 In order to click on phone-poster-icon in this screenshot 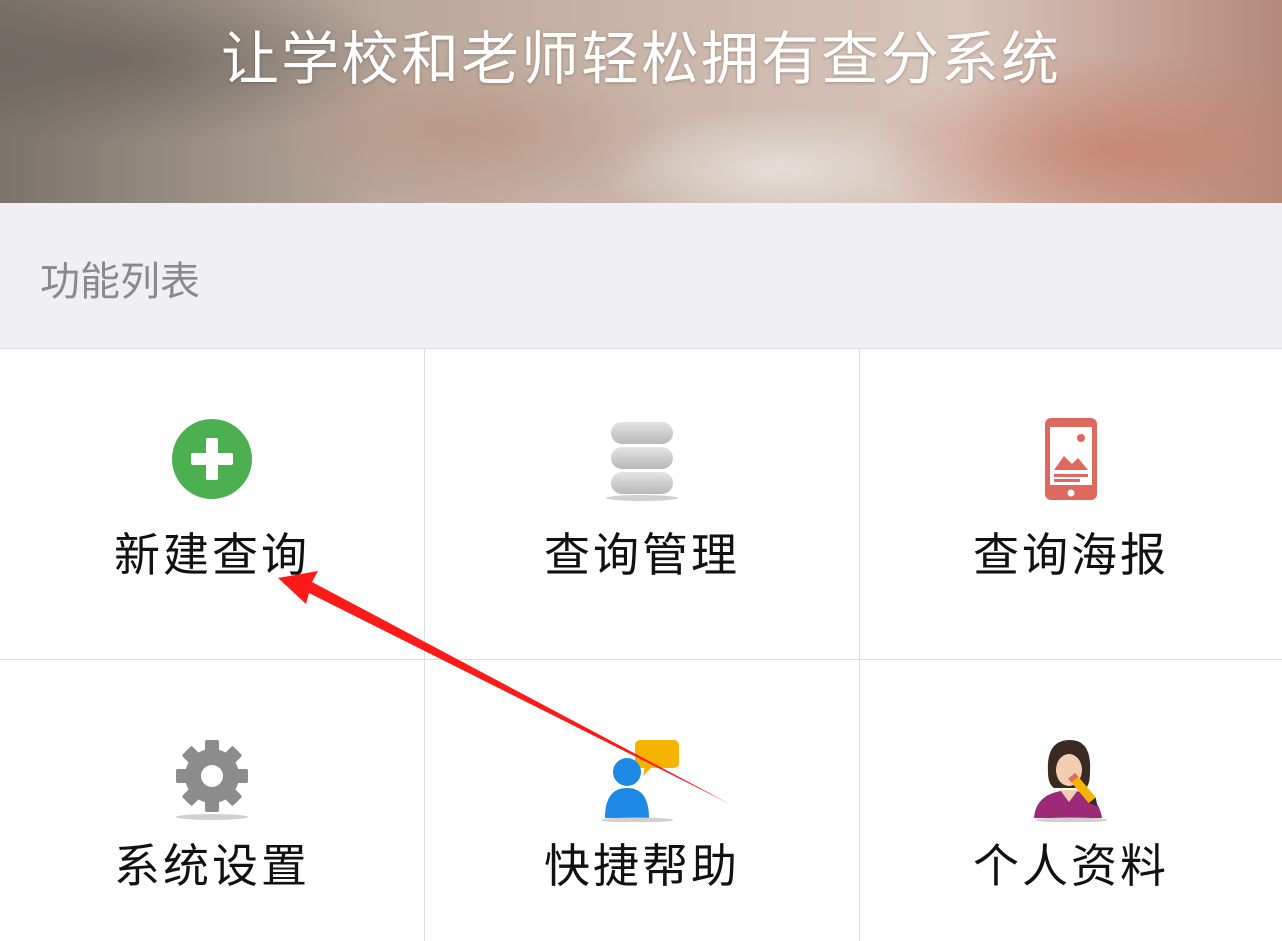, I will do `click(1071, 459)`.